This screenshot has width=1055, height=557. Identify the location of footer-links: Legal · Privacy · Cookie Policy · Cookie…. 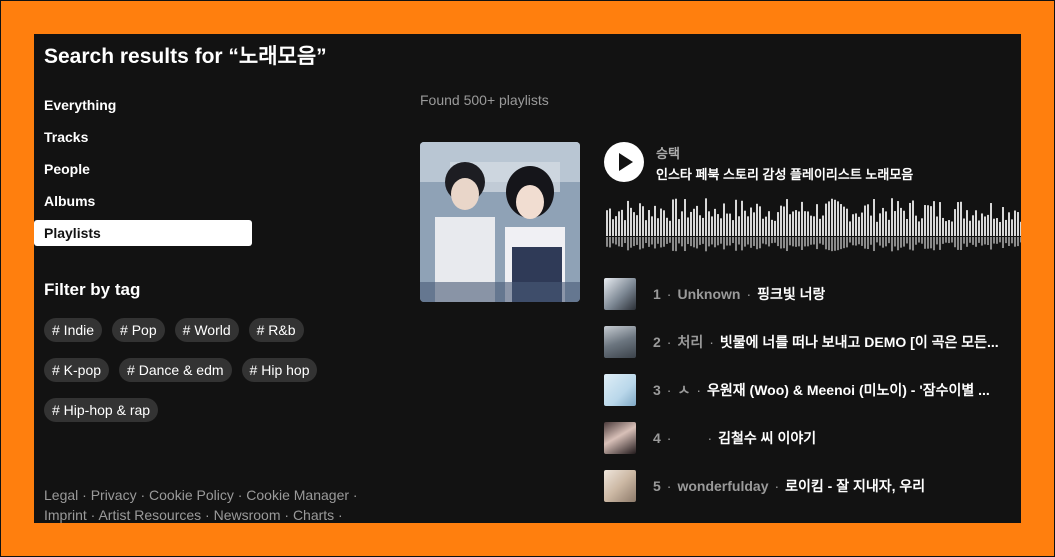
(209, 504).